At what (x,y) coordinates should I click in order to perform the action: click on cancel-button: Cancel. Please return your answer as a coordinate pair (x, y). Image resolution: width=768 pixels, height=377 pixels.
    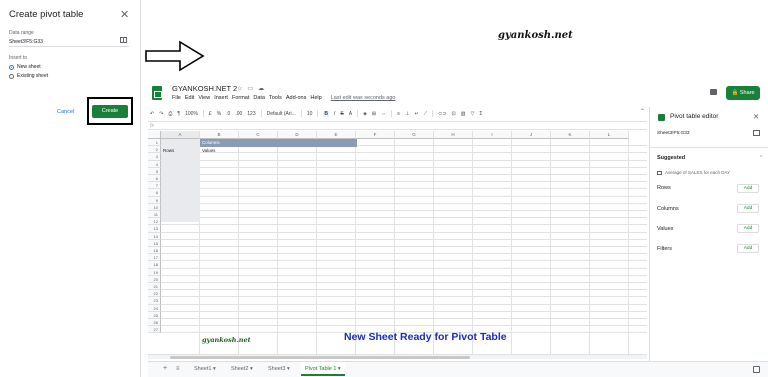
    Looking at the image, I should click on (65, 112).